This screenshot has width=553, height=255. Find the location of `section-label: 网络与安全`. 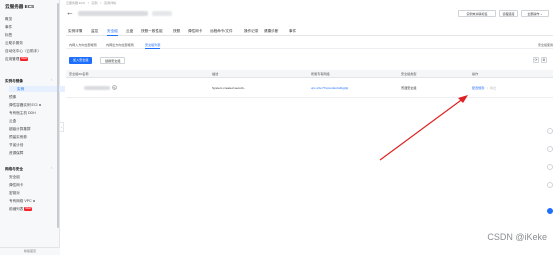

section-label: 网络与安全 is located at coordinates (14, 169).